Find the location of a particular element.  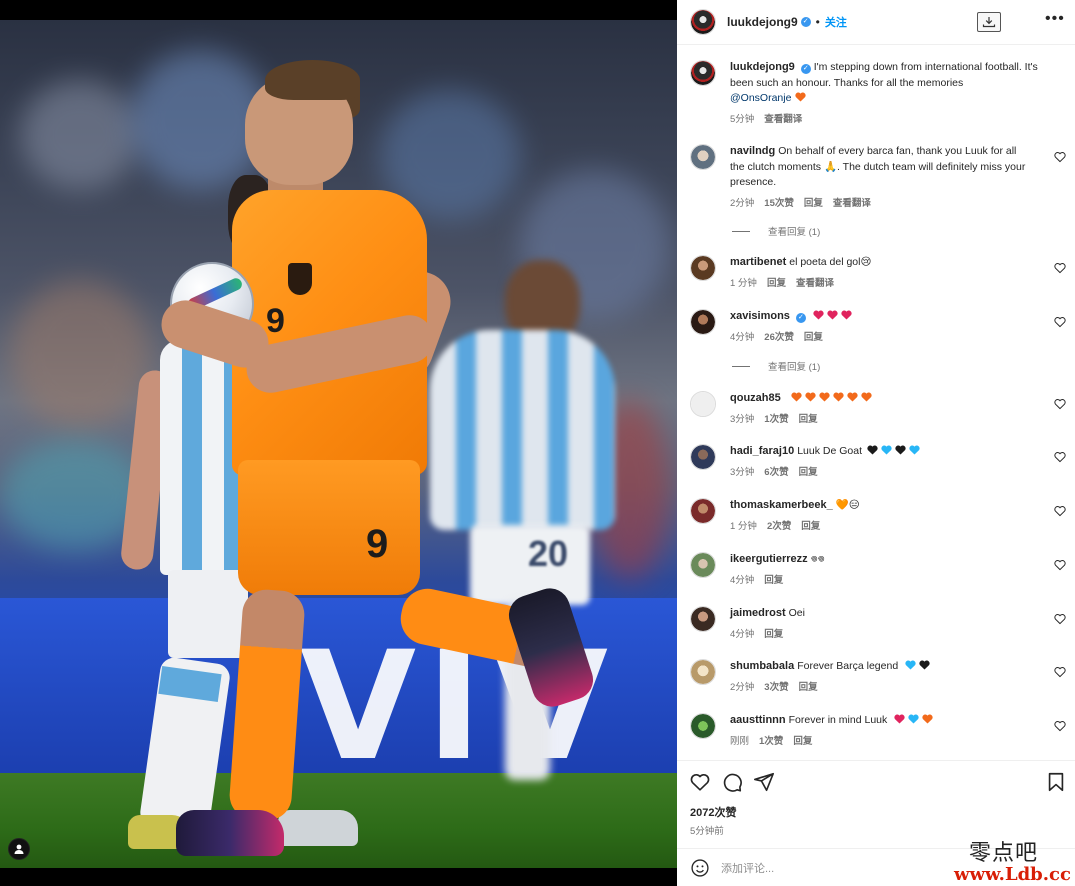

comment-username: xavisimons is located at coordinates (760, 316).